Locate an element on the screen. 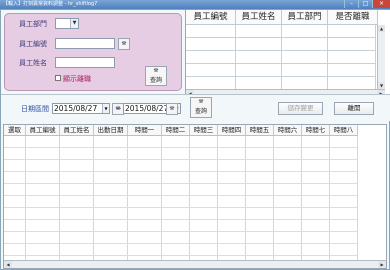 The width and height of the screenshot is (390, 270). department-label: 員工部門 is located at coordinates (33, 24).